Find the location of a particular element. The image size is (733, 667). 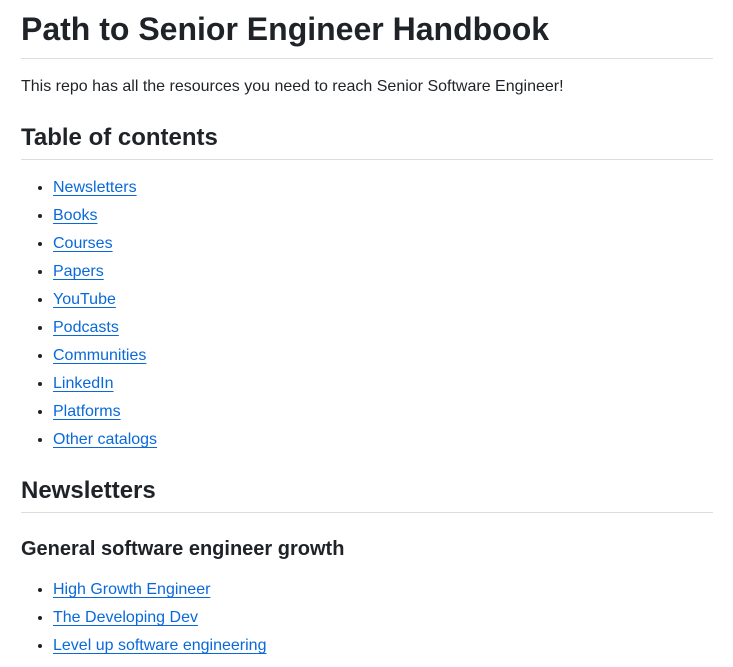

list-item: Books is located at coordinates (383, 216).